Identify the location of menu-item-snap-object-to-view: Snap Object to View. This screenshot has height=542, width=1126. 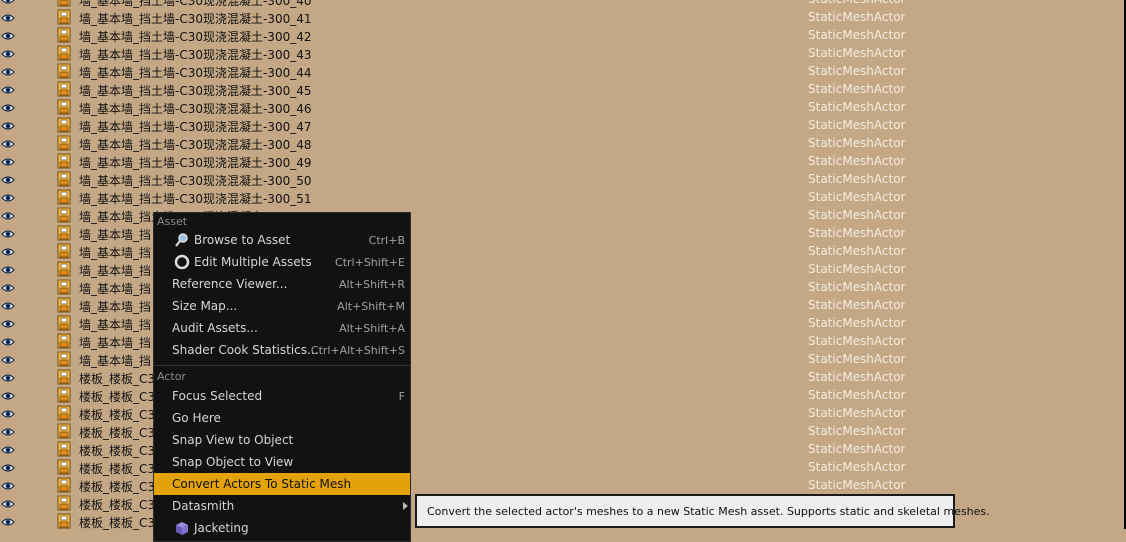
(282, 462).